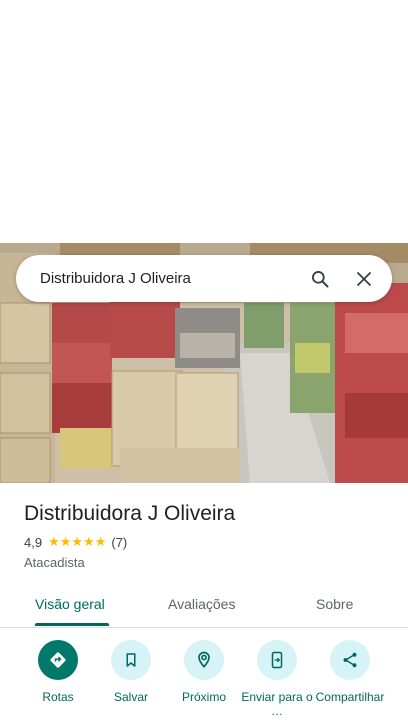 The height and width of the screenshot is (726, 408). Describe the element at coordinates (33, 542) in the screenshot. I see `rating-value: 4,9` at that location.